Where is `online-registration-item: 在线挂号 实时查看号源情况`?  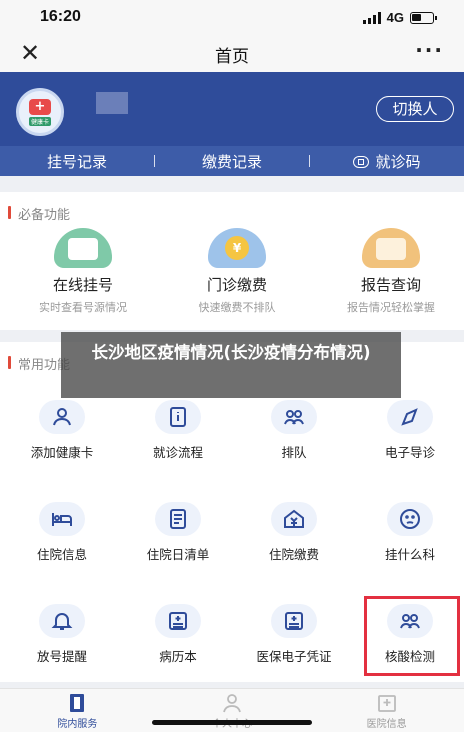 online-registration-item: 在线挂号 实时查看号源情况 is located at coordinates (83, 271).